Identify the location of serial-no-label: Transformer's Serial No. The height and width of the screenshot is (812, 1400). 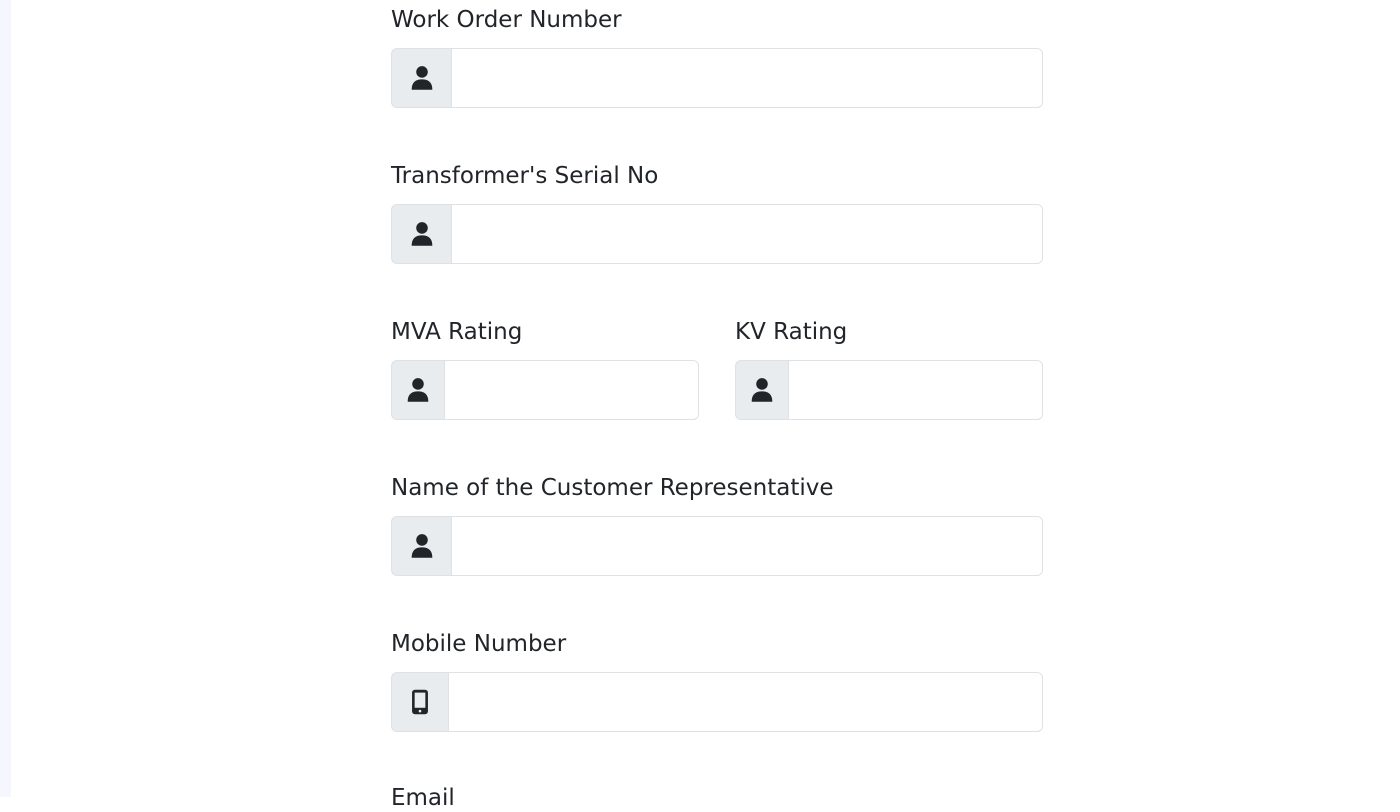
(525, 176).